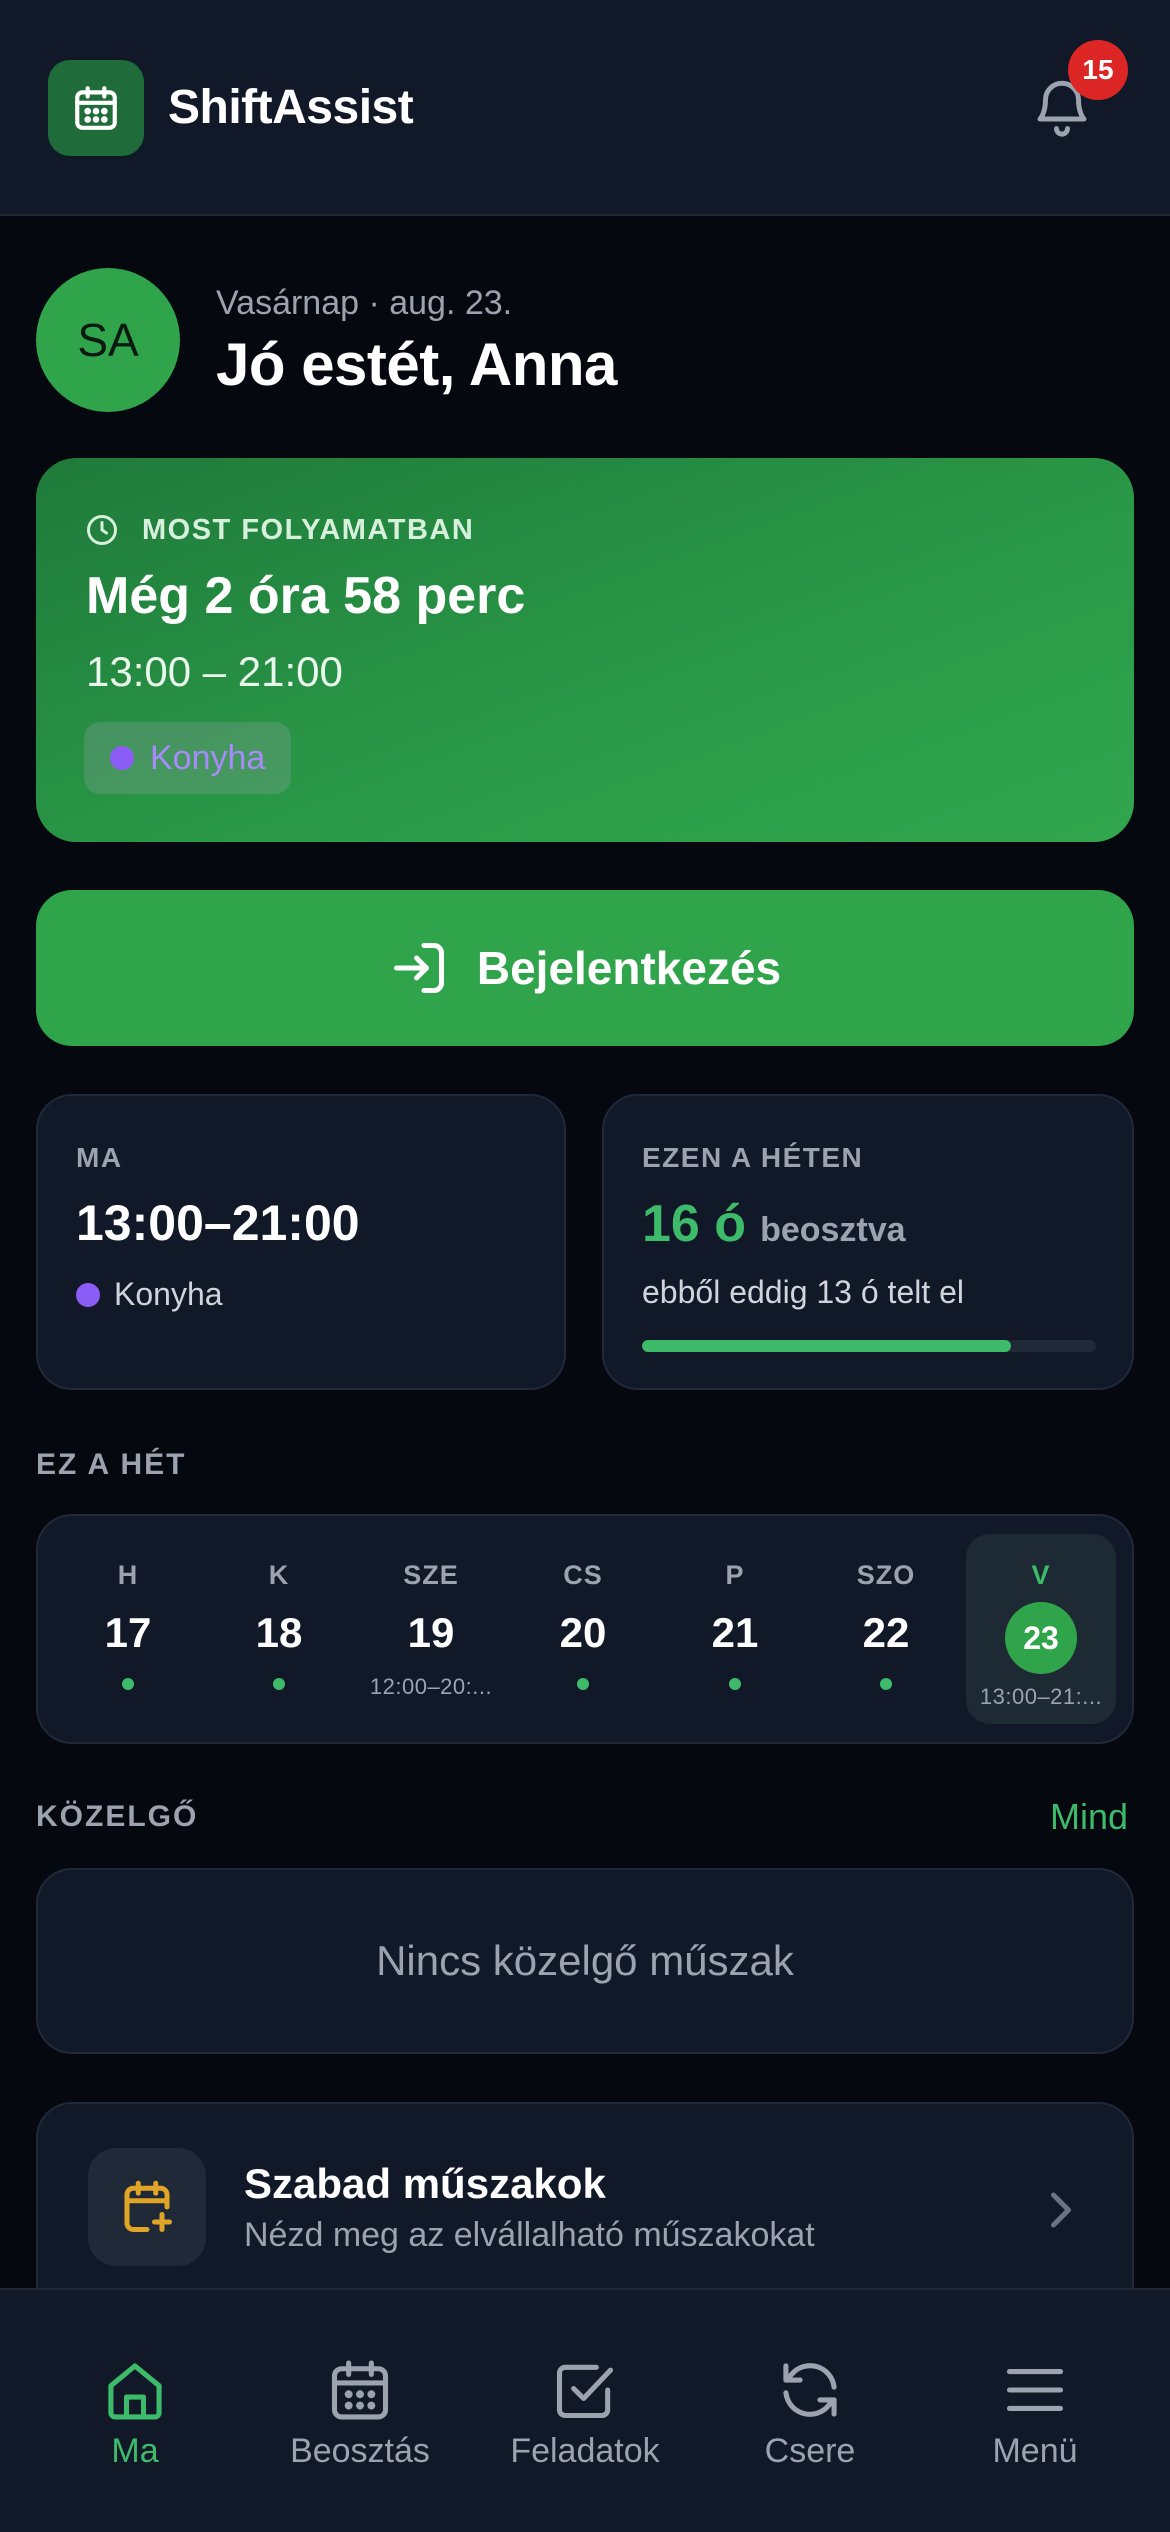 Image resolution: width=1170 pixels, height=2532 pixels. I want to click on day-name: H, so click(128, 1575).